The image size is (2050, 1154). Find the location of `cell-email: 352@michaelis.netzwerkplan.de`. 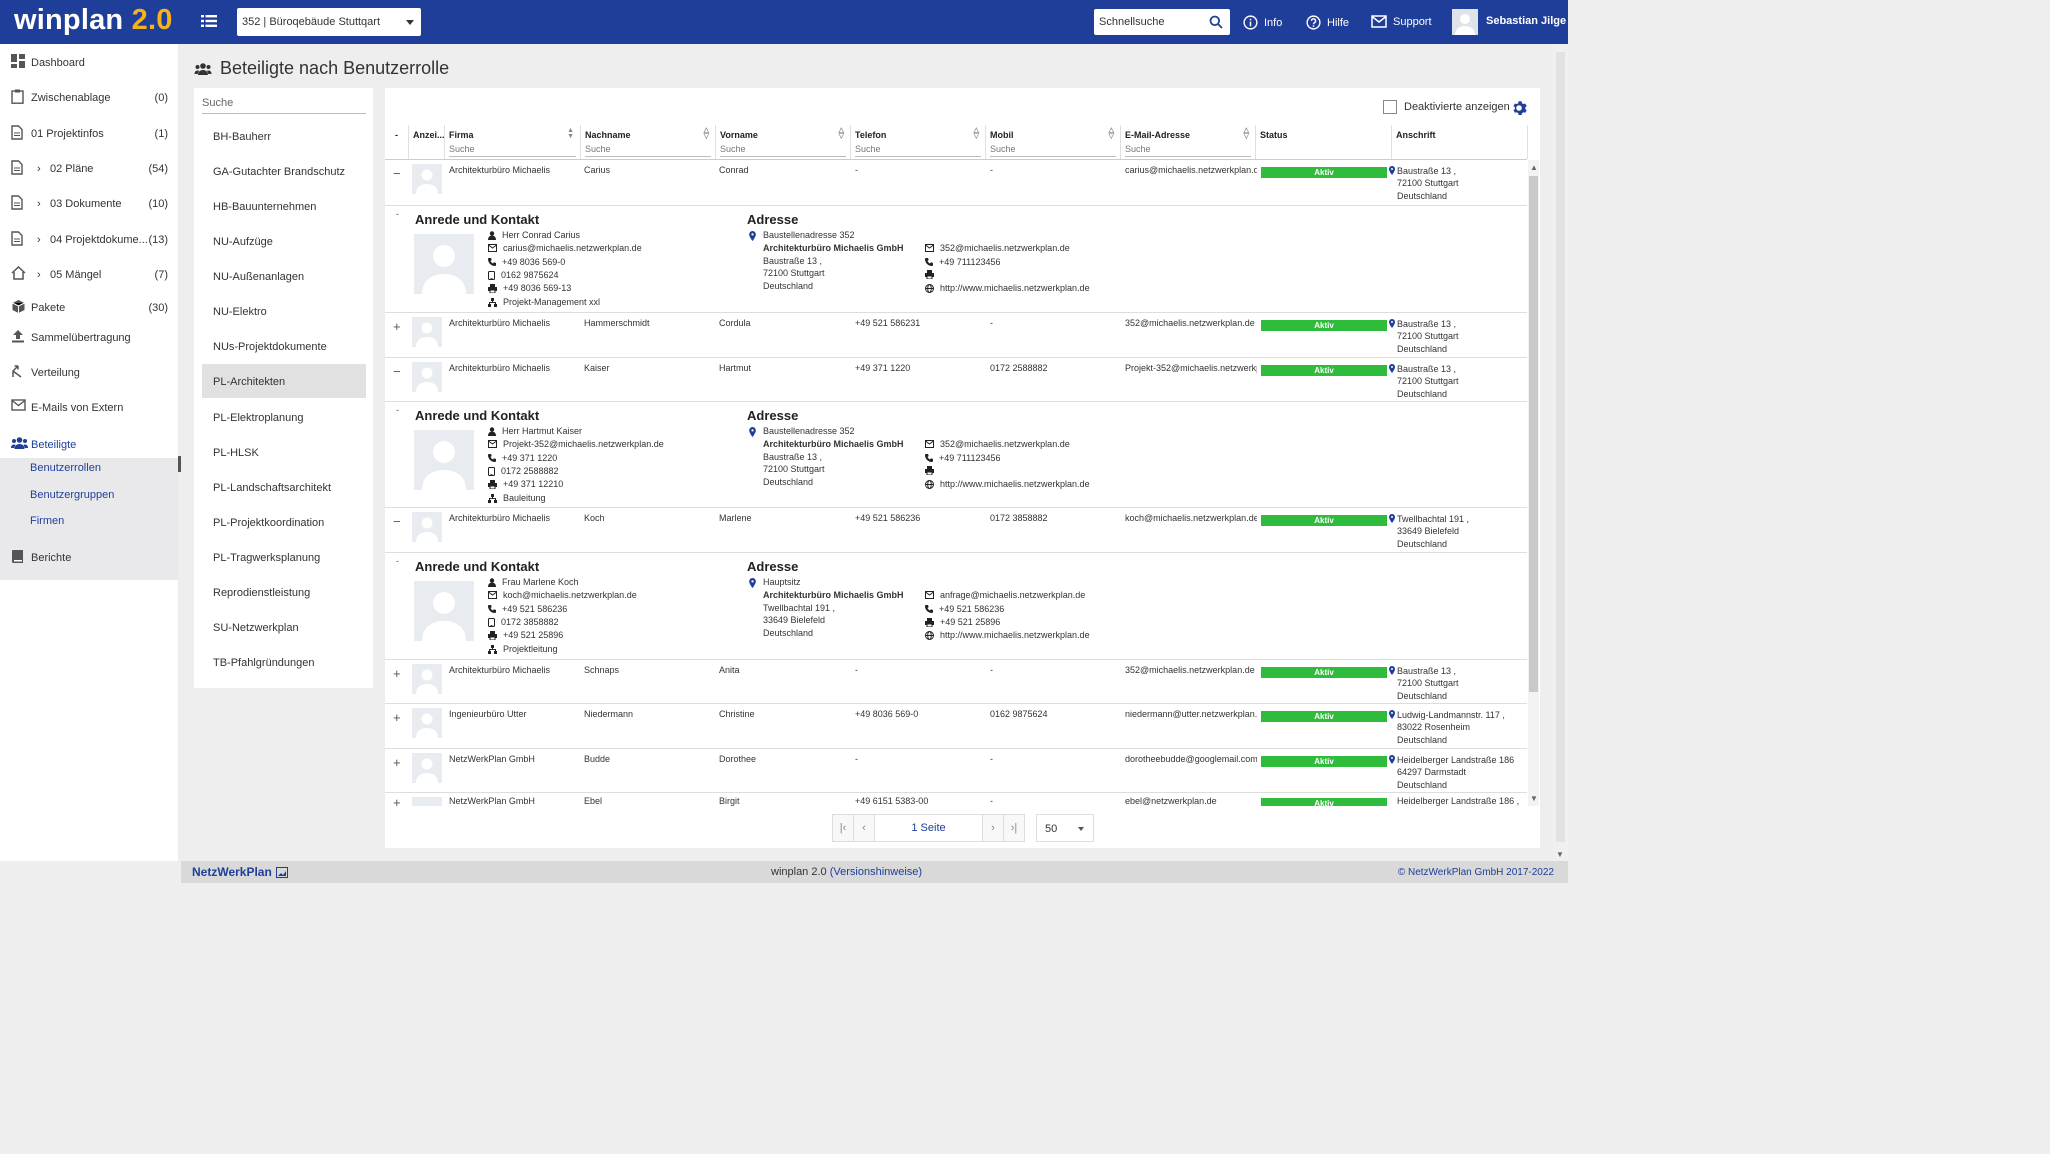

cell-email: 352@michaelis.netzwerkplan.de is located at coordinates (1191, 323).